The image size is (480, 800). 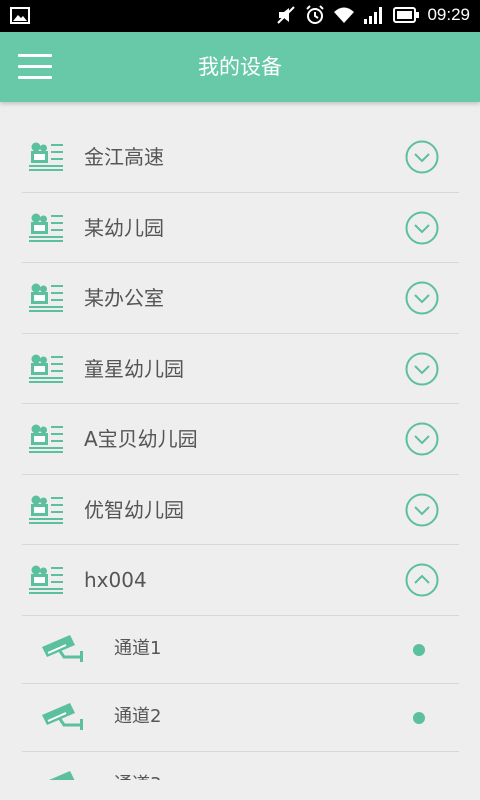 What do you see at coordinates (115, 580) in the screenshot?
I see `device-name: hx004` at bounding box center [115, 580].